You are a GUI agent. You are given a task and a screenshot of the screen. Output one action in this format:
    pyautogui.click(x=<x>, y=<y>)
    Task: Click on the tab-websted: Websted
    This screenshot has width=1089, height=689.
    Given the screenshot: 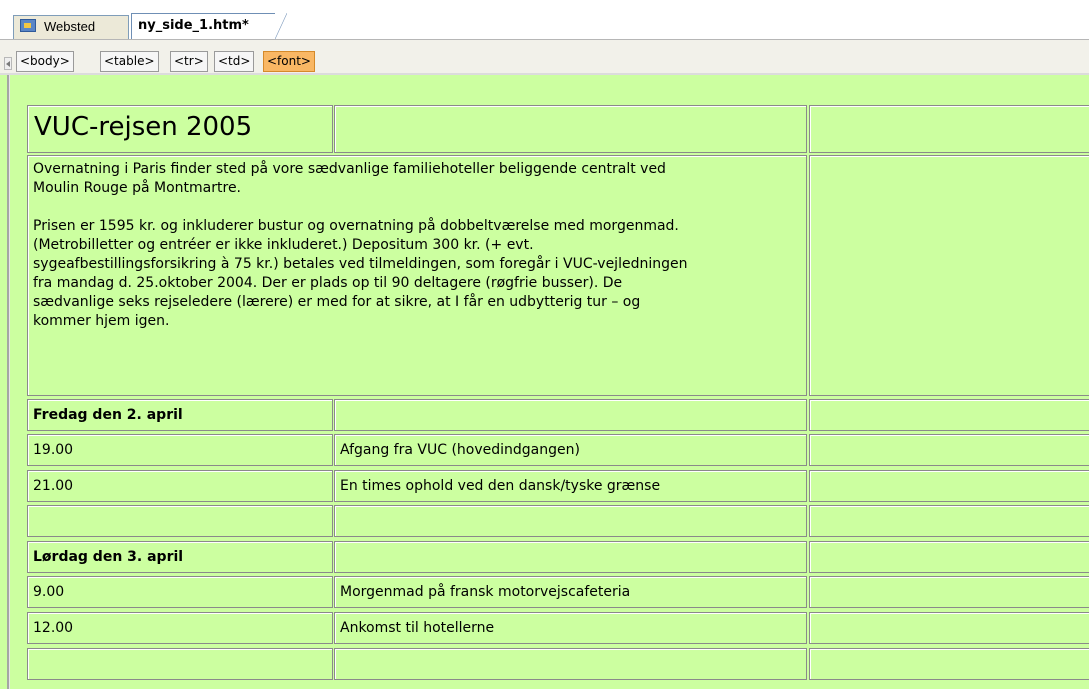 What is the action you would take?
    pyautogui.click(x=71, y=27)
    